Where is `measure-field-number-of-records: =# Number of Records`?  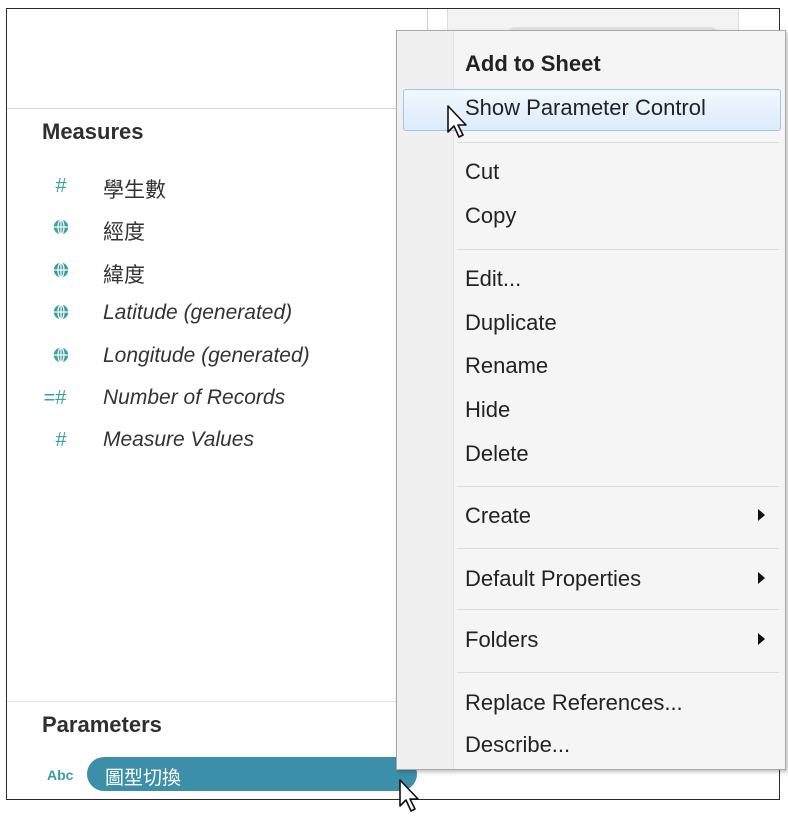
measure-field-number-of-records: =# Number of Records is located at coordinates (212, 398).